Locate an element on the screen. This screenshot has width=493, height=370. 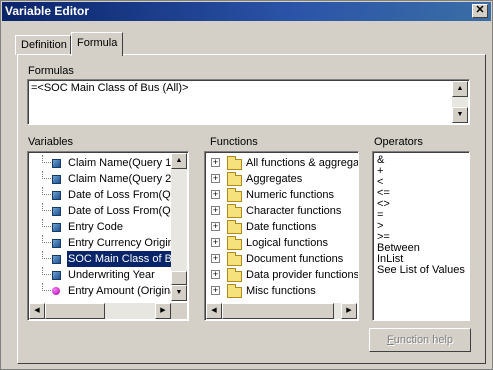
variables-horizontal-scrollbar: ◀ ▶ is located at coordinates (100, 311).